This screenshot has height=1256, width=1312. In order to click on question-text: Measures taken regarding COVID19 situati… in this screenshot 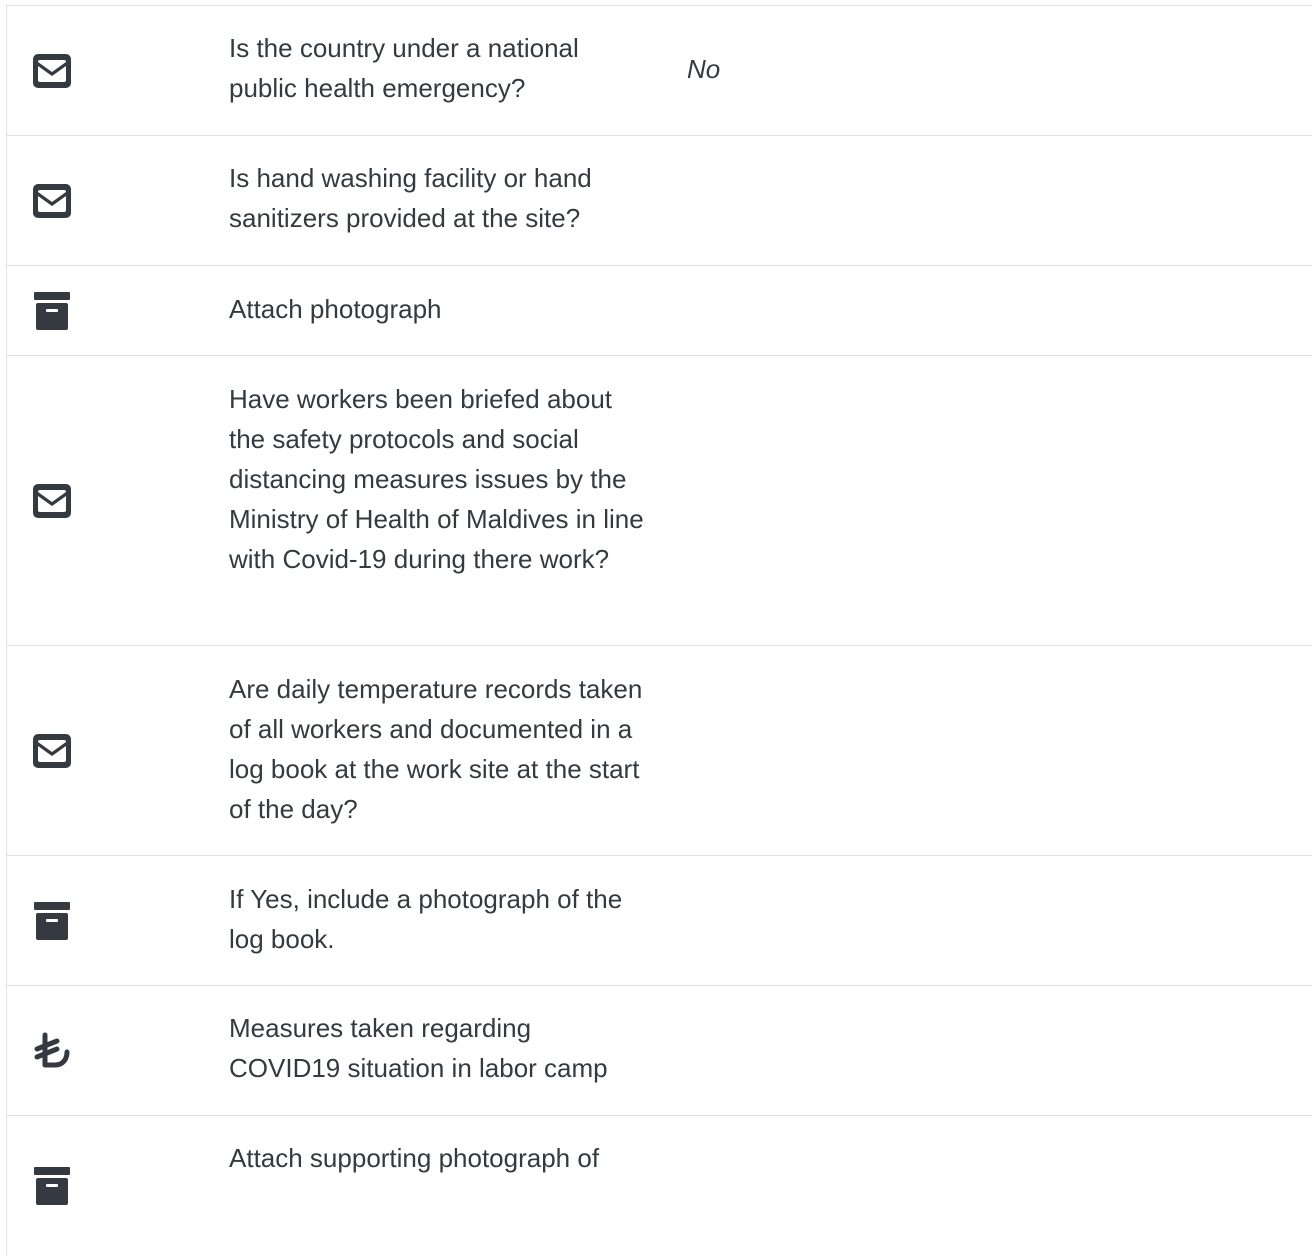, I will do `click(418, 1048)`.